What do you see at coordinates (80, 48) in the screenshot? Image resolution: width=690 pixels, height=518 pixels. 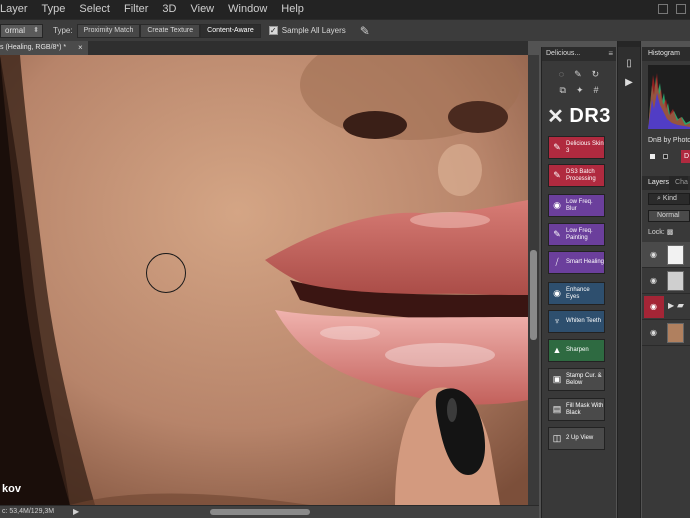 I see `close-icon: ×` at bounding box center [80, 48].